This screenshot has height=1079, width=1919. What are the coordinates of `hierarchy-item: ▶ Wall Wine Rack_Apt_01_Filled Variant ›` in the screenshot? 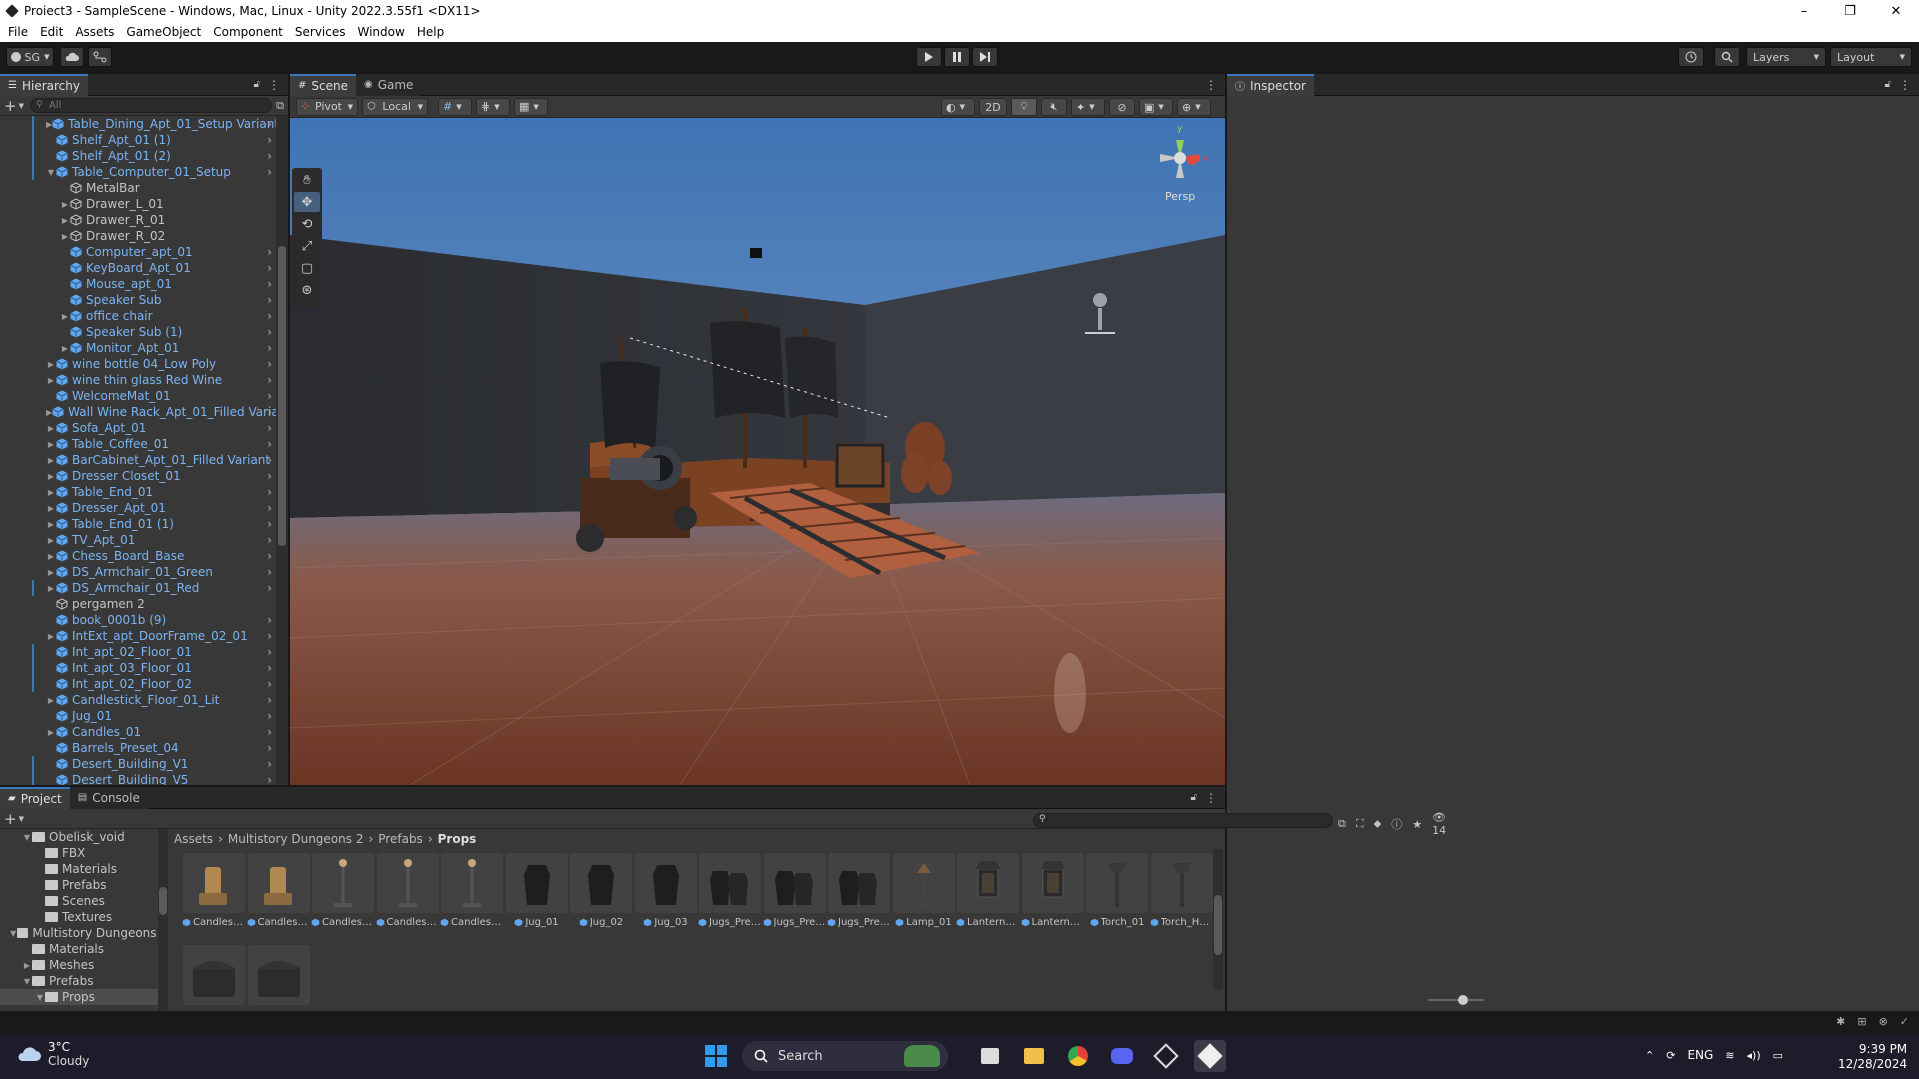 It's located at (138, 412).